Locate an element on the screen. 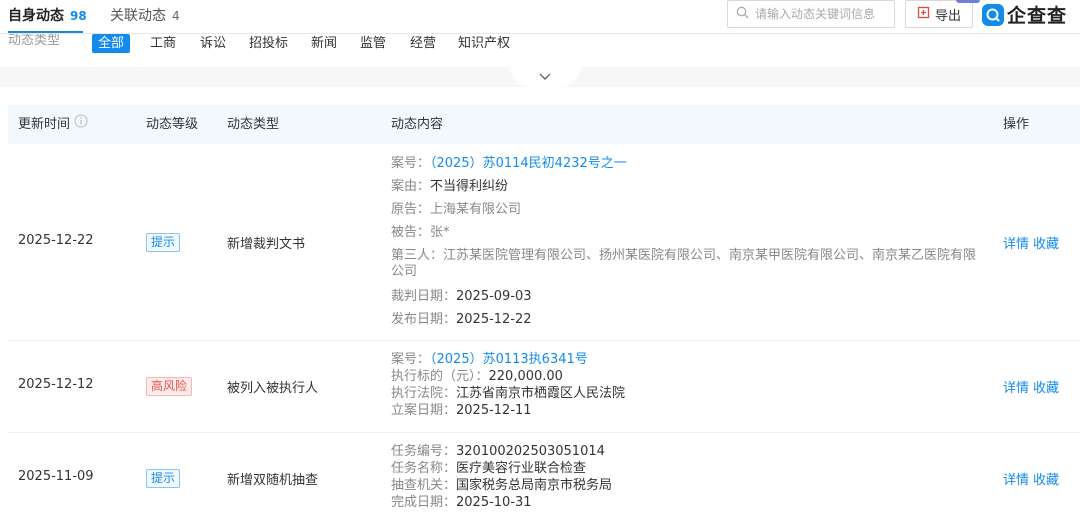 The width and height of the screenshot is (1080, 520). detail-cause: 案由：不当得利纠纷 is located at coordinates (450, 186).